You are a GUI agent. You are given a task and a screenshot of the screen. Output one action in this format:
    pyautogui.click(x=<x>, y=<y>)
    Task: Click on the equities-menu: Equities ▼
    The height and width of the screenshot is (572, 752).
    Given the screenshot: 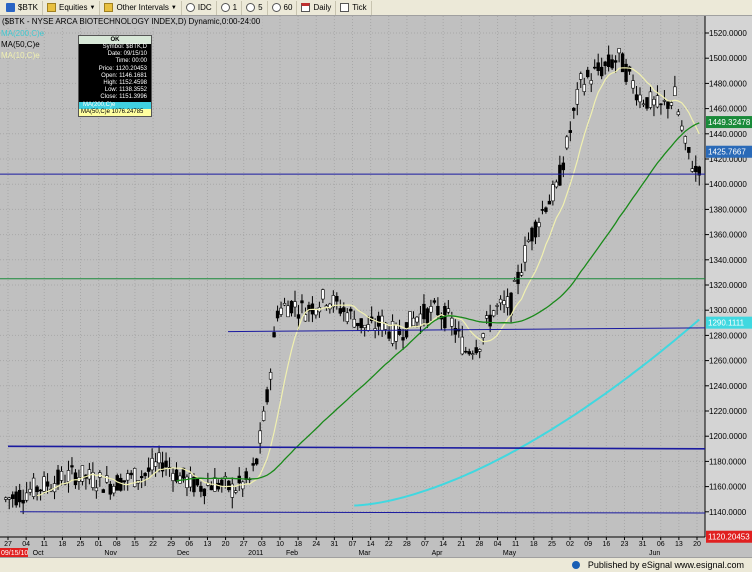 What is the action you would take?
    pyautogui.click(x=72, y=7)
    